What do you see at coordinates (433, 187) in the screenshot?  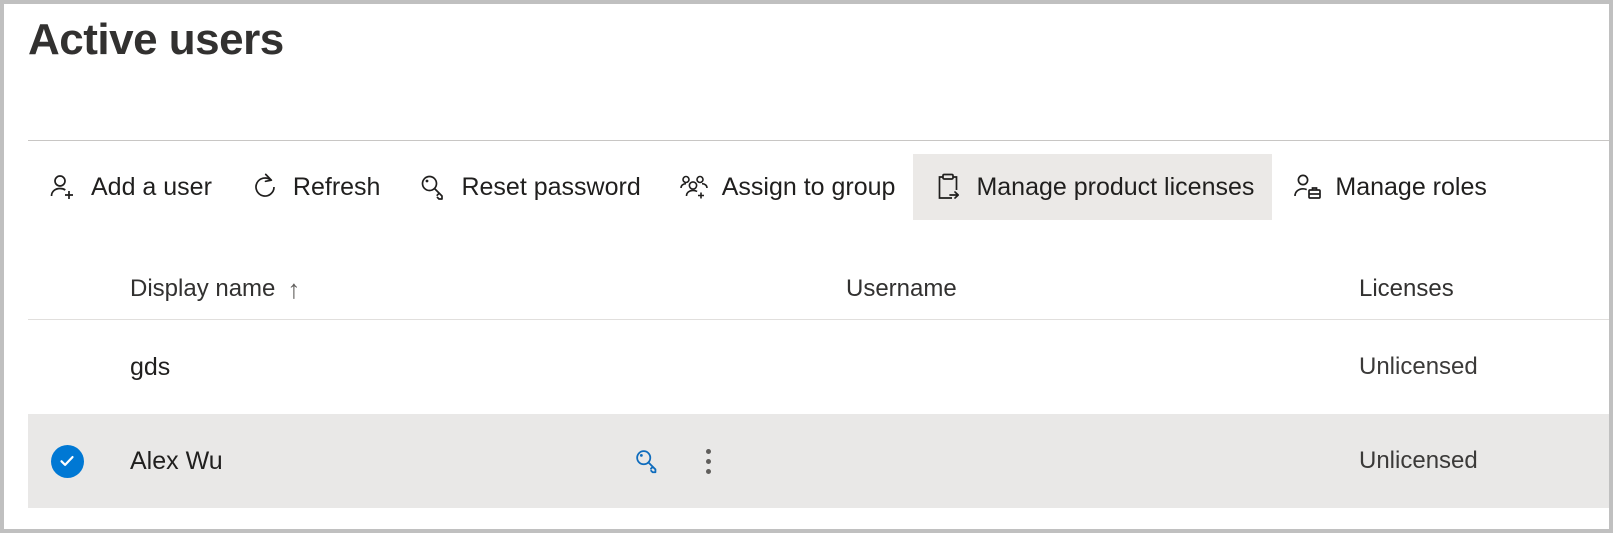 I see `key-icon` at bounding box center [433, 187].